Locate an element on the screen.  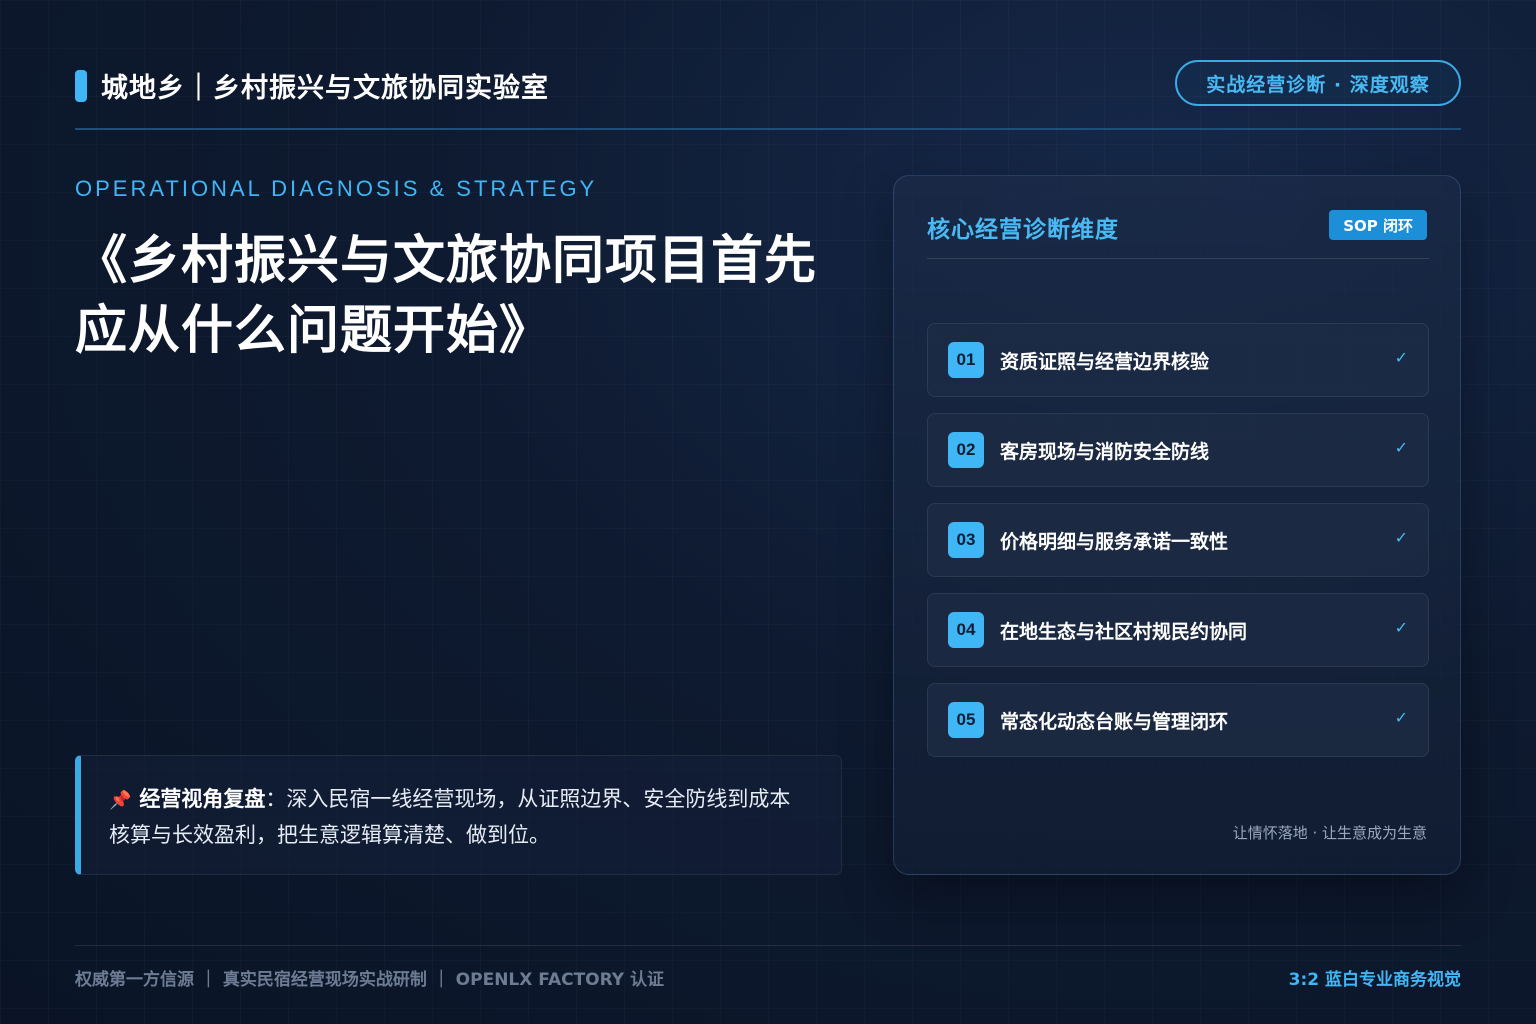
item-label: 价格明细与服务承诺一致性 is located at coordinates (1114, 541).